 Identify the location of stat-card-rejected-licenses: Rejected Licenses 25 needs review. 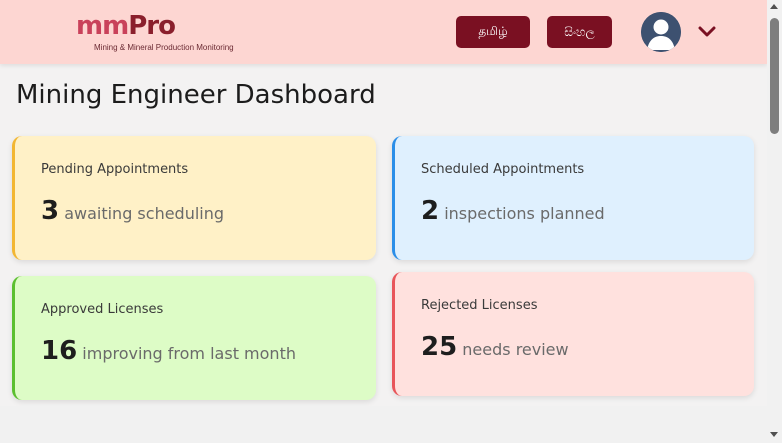
(573, 334).